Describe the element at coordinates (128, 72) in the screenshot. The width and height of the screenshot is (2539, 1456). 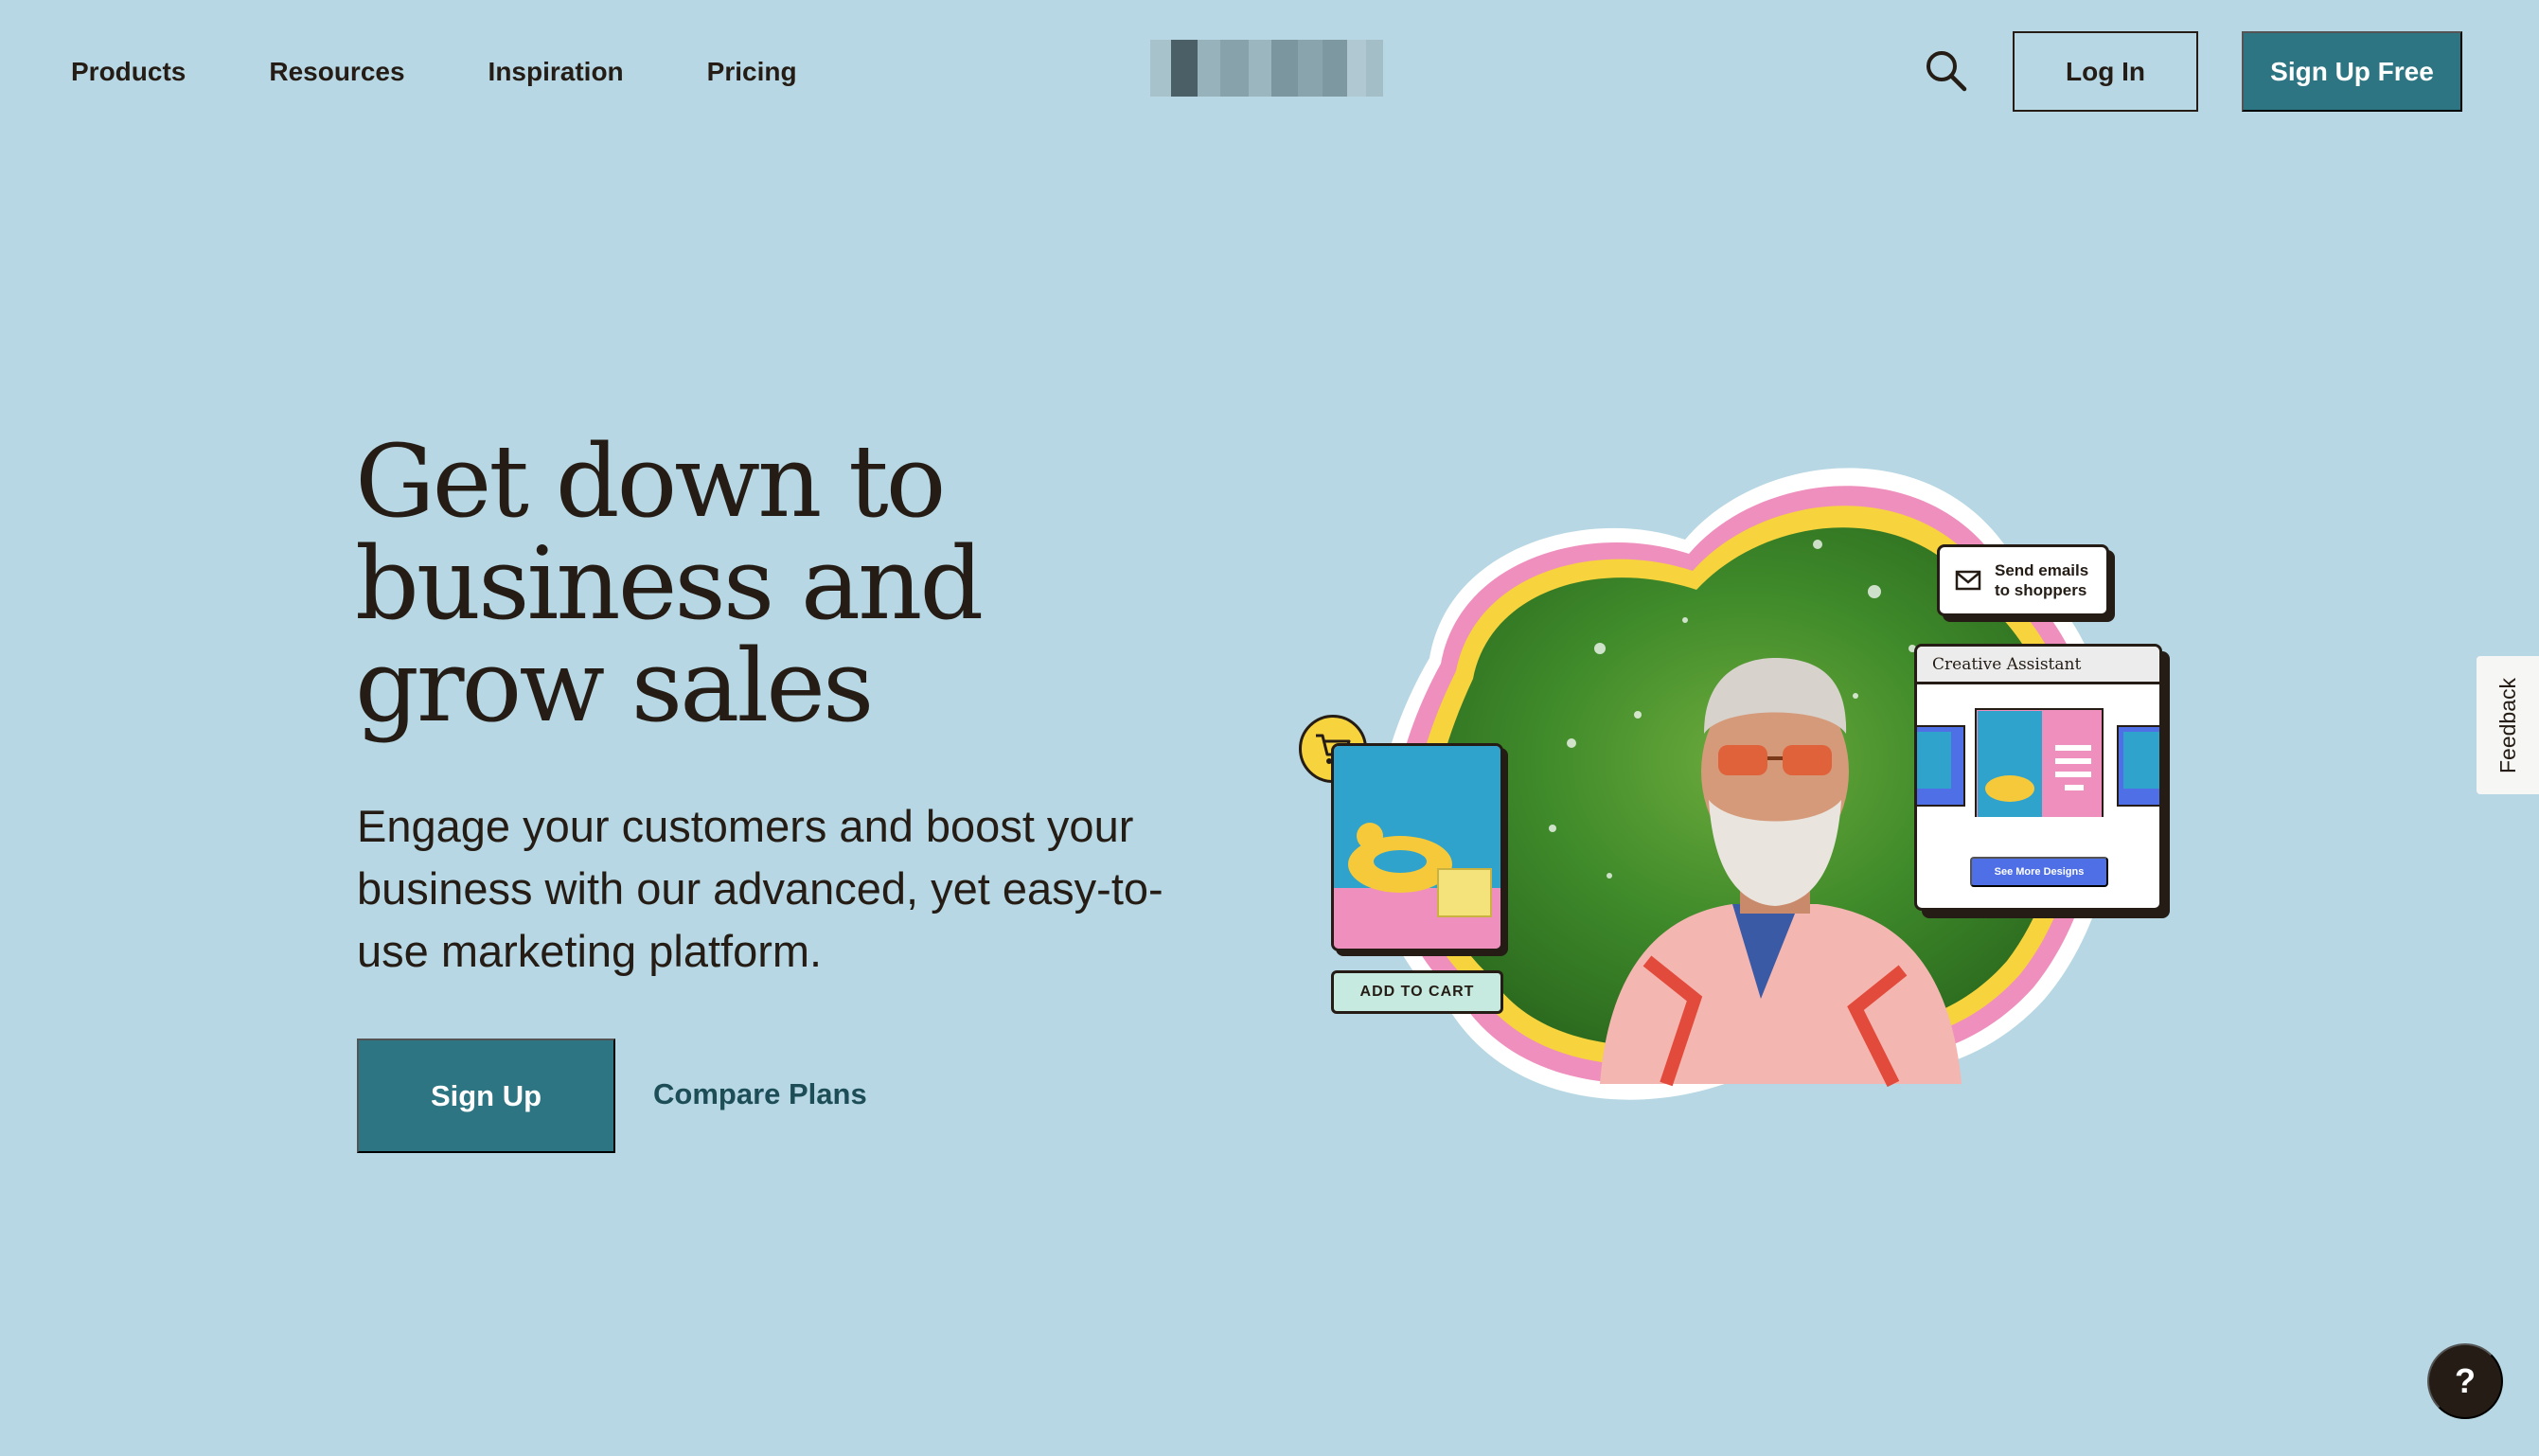
I see `nav-link-products: Products` at that location.